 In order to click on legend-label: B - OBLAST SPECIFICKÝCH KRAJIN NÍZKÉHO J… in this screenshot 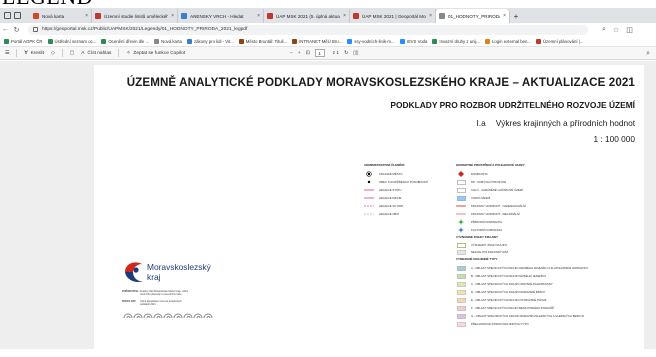, I will do `click(509, 275)`.